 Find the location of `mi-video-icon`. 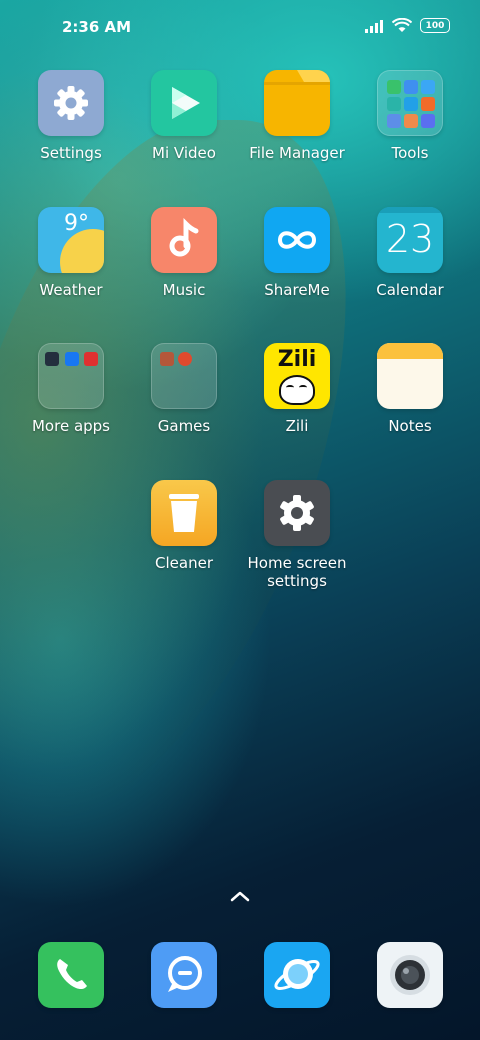

mi-video-icon is located at coordinates (184, 103).